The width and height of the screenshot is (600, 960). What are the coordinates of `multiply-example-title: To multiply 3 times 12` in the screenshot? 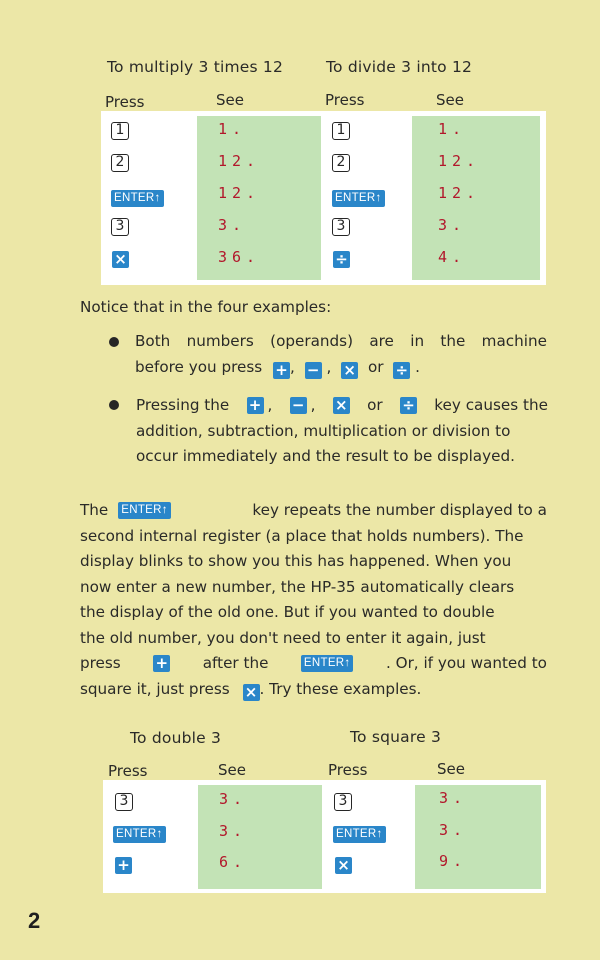 It's located at (195, 67).